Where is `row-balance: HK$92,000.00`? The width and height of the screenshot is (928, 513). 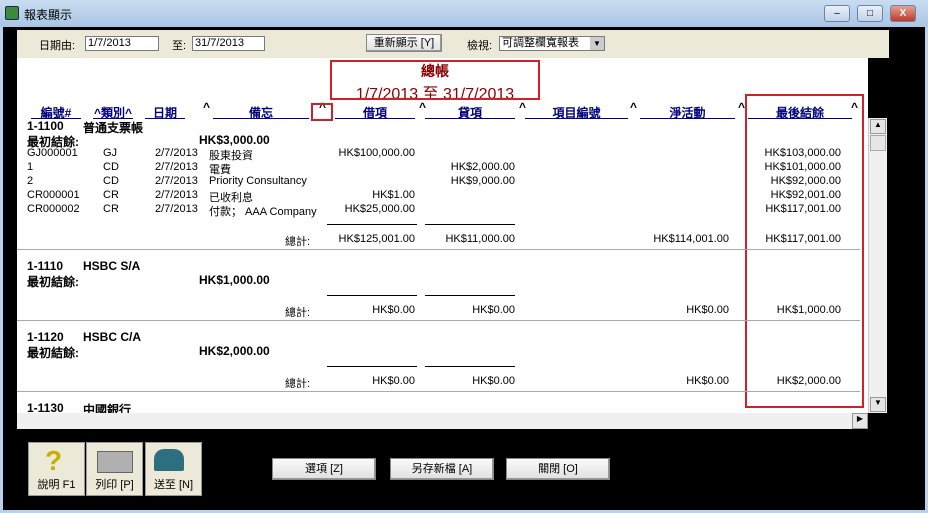 row-balance: HK$92,000.00 is located at coordinates (805, 181).